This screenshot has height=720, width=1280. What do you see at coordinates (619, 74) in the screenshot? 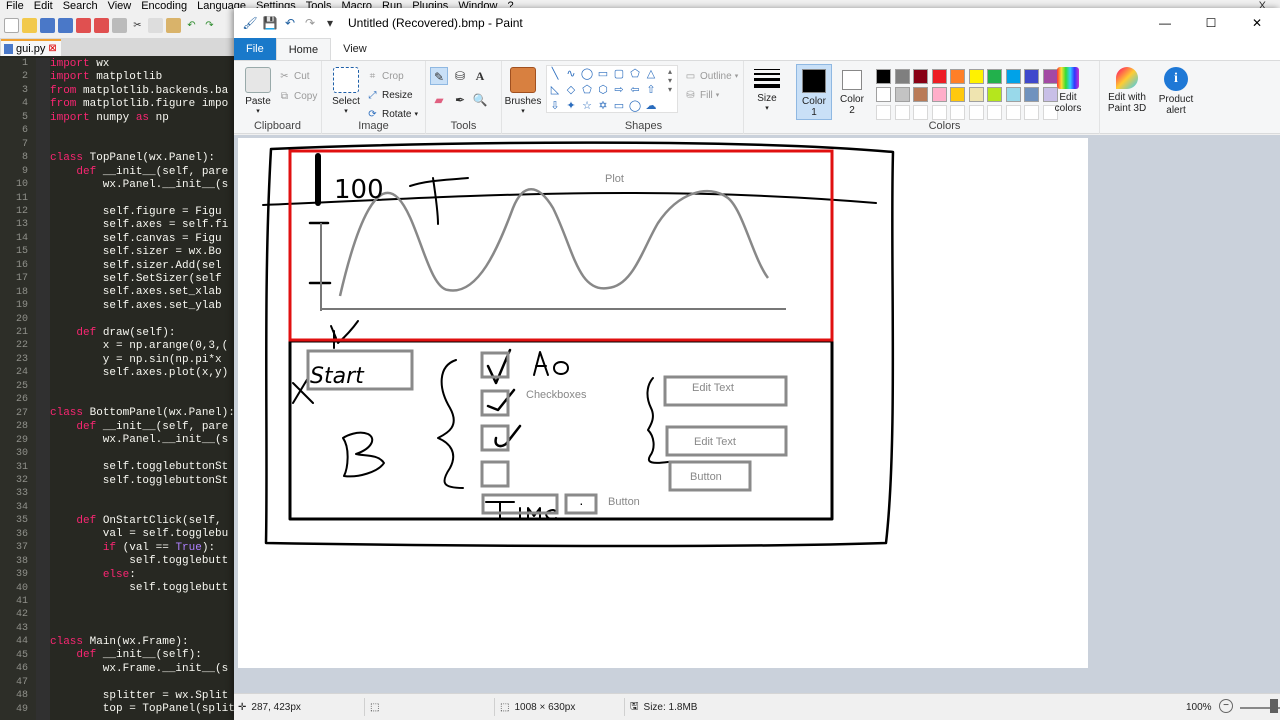
I see `rounded-rectangle-shape-icon: ▢` at bounding box center [619, 74].